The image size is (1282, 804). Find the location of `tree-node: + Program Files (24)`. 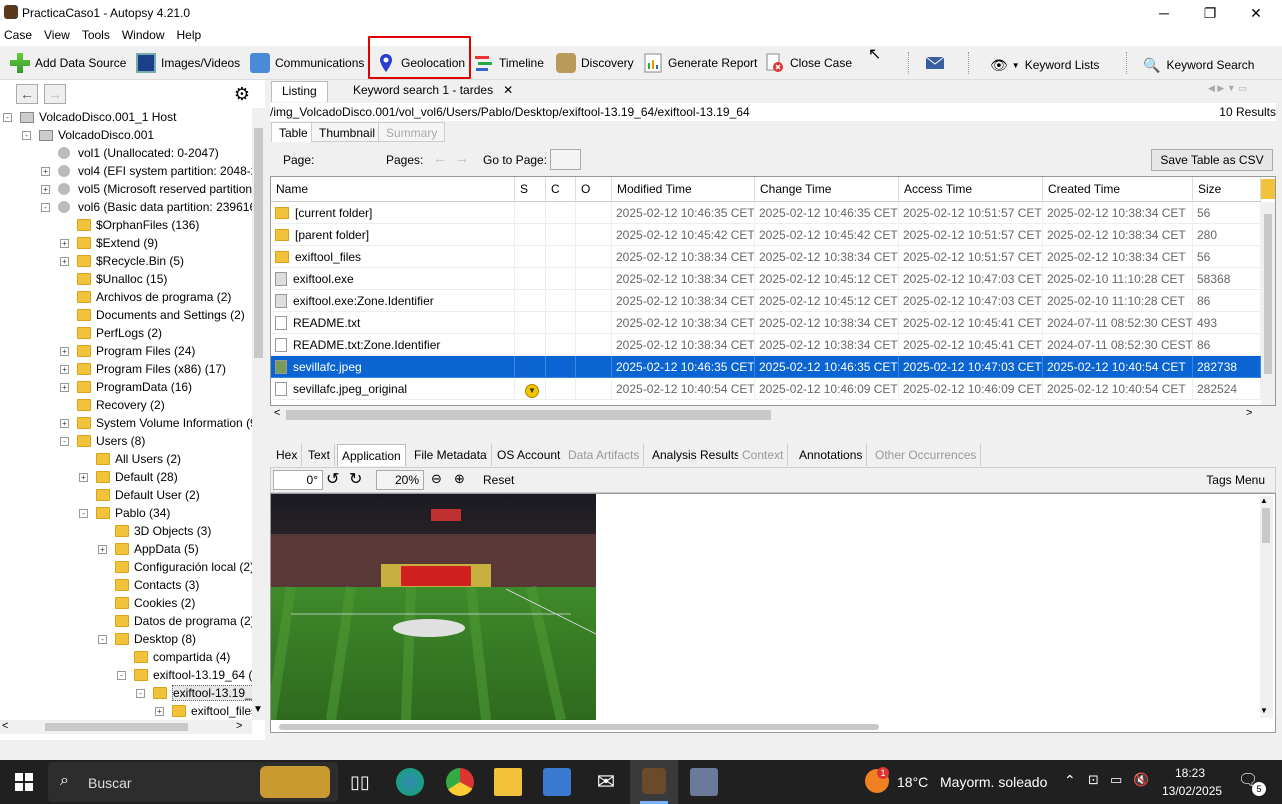

tree-node: + Program Files (24) is located at coordinates (127, 351).